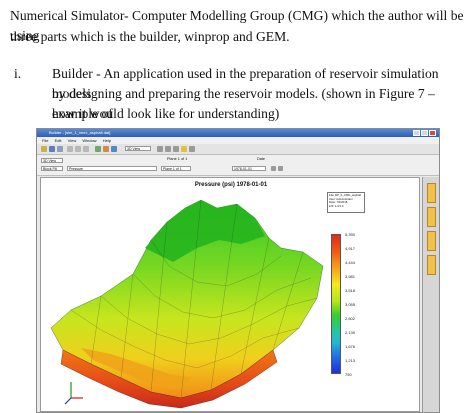 The image size is (474, 413). I want to click on pressure-color-legend, so click(336, 304).